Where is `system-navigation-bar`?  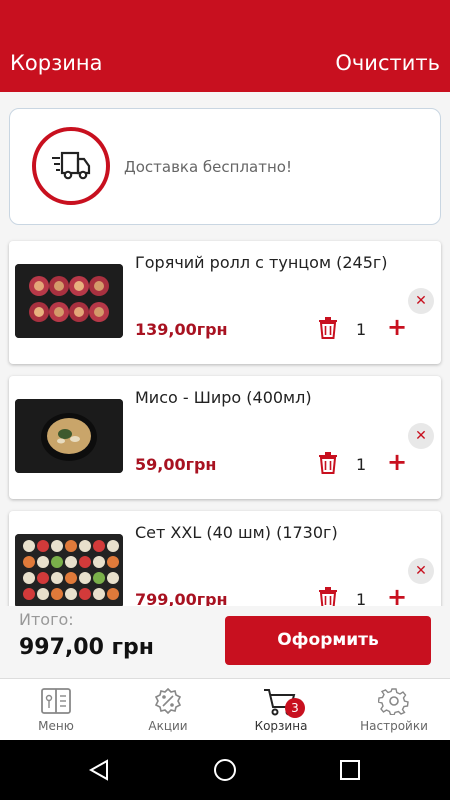 system-navigation-bar is located at coordinates (225, 770).